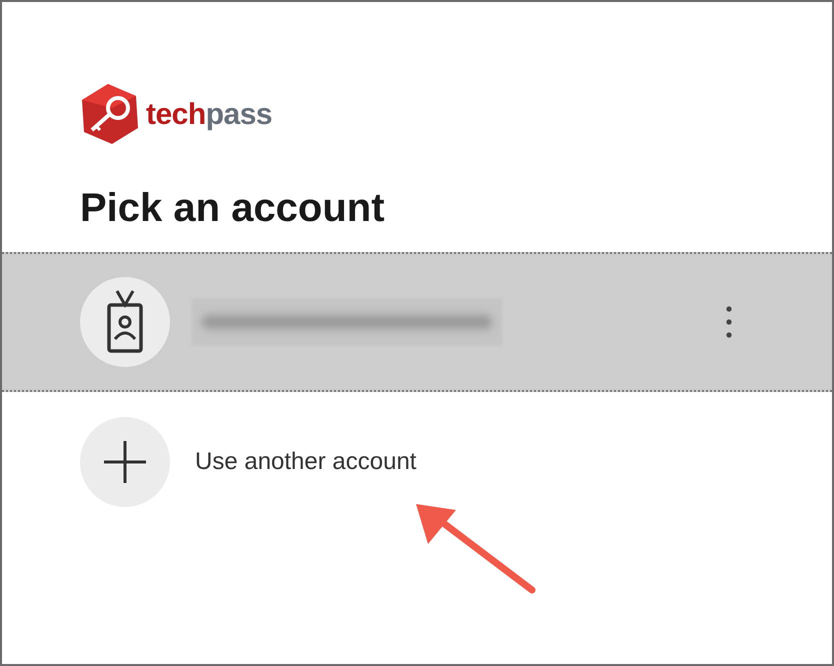  Describe the element at coordinates (233, 208) in the screenshot. I see `page-heading: Pick an account` at that location.